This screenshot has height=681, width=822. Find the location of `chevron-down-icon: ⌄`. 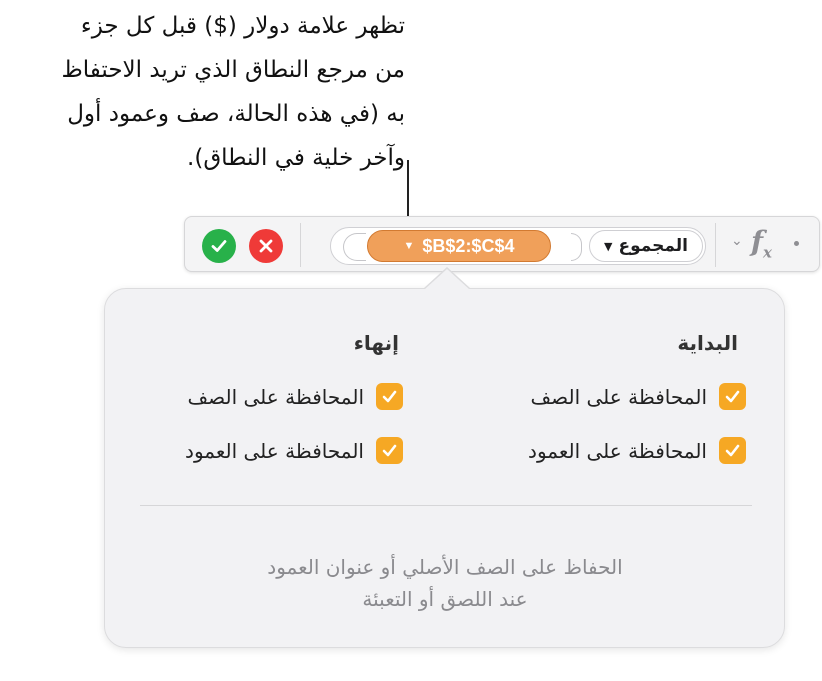

chevron-down-icon: ⌄ is located at coordinates (737, 241).